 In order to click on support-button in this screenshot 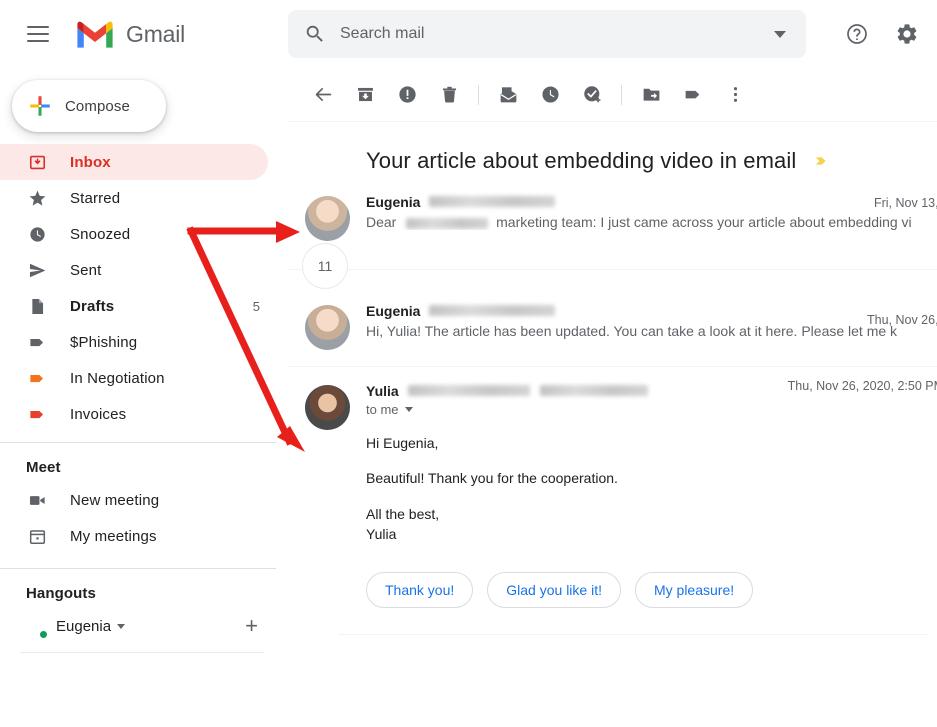, I will do `click(857, 34)`.